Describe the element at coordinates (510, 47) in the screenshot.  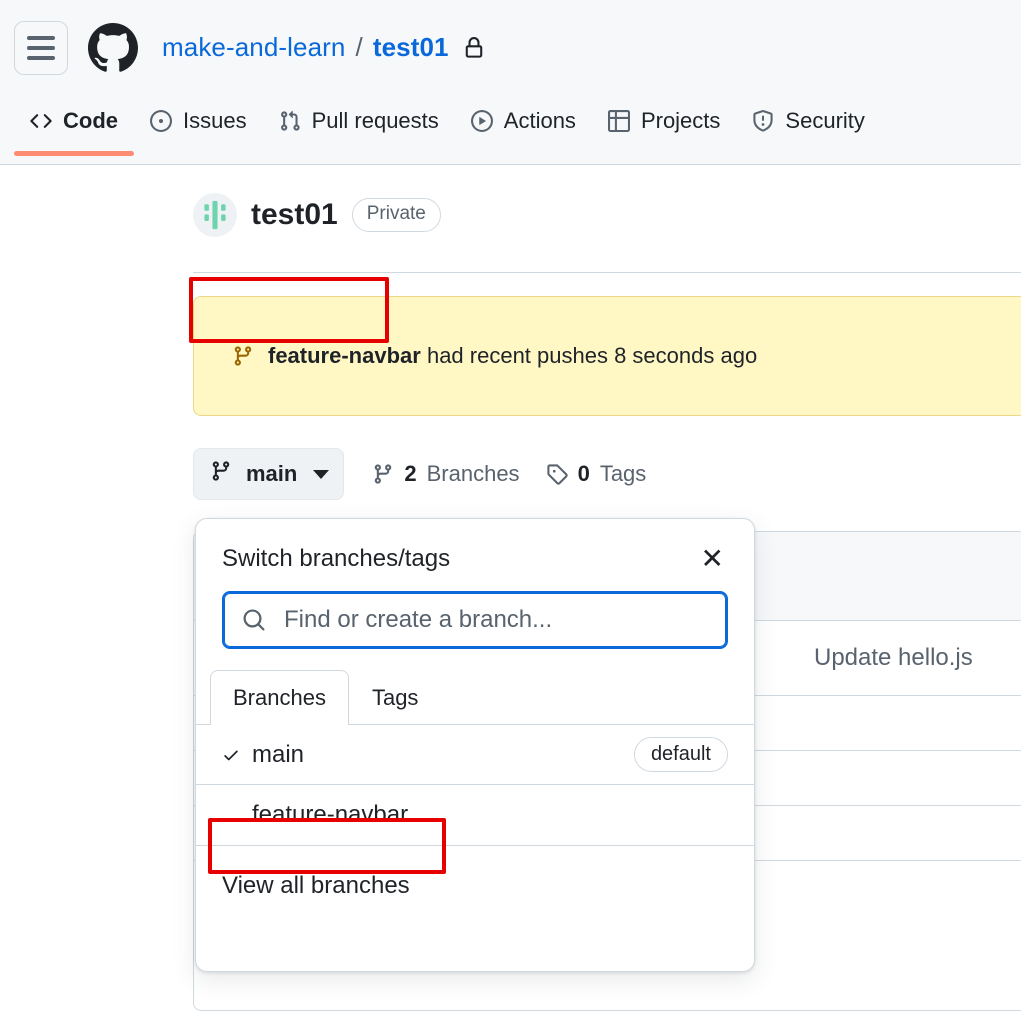
I see `header-top-row: make-and-learn / test01` at that location.